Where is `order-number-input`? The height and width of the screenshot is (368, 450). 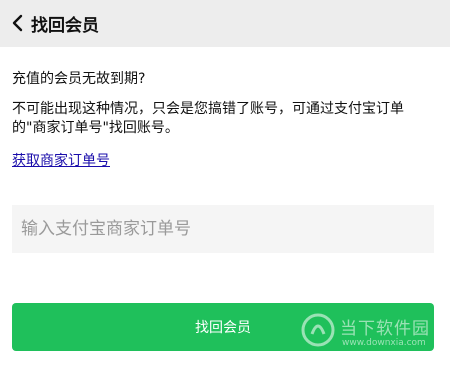 order-number-input is located at coordinates (223, 229).